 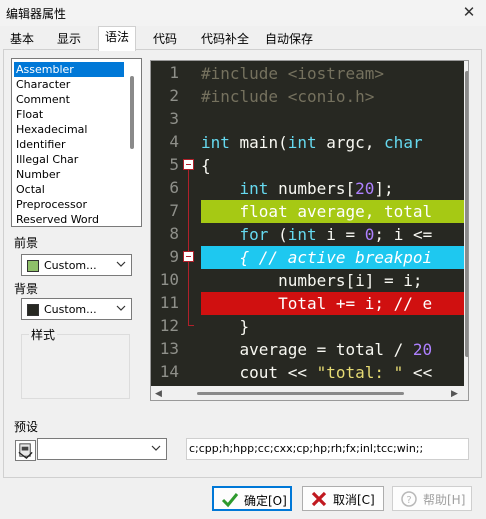 I want to click on line-number: 1, so click(x=174, y=72).